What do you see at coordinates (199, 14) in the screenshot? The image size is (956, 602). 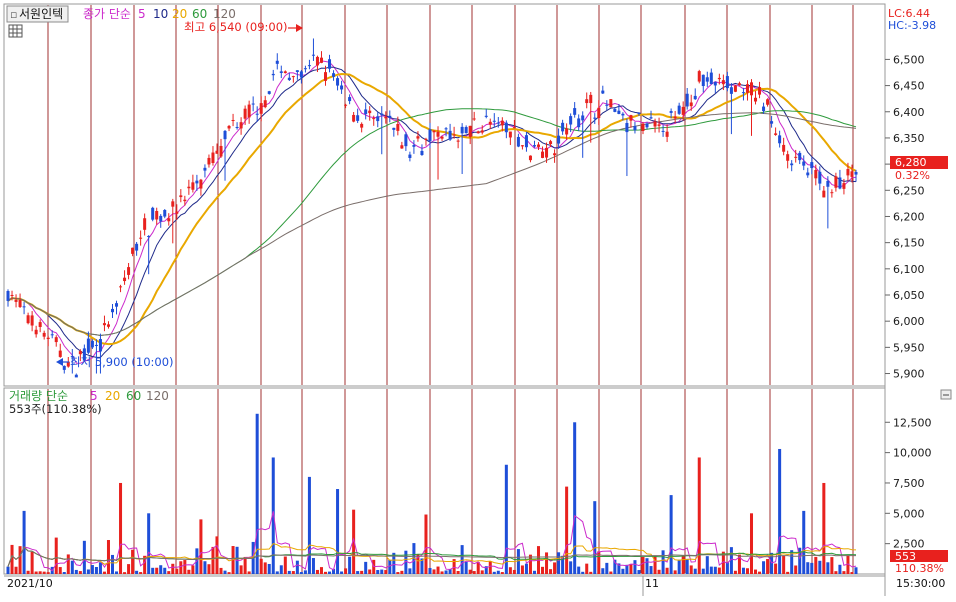 I see `ma60-legend: 60` at bounding box center [199, 14].